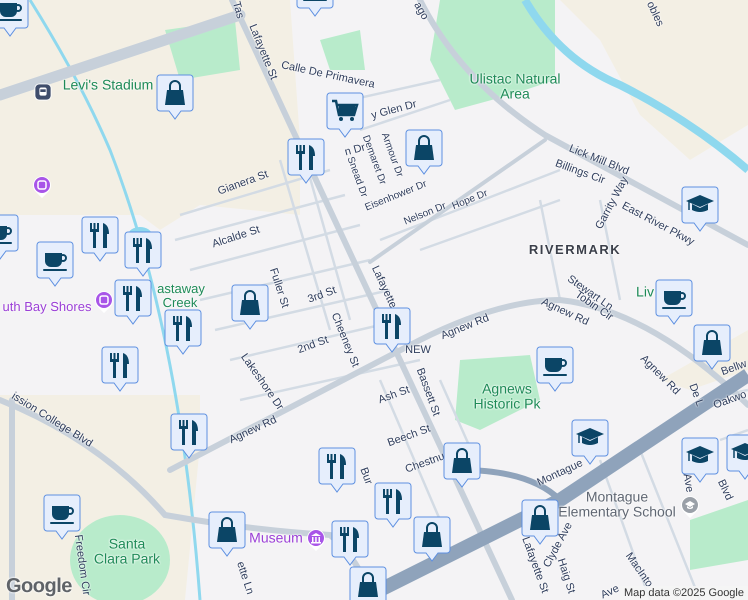  I want to click on school-icon, so click(690, 507).